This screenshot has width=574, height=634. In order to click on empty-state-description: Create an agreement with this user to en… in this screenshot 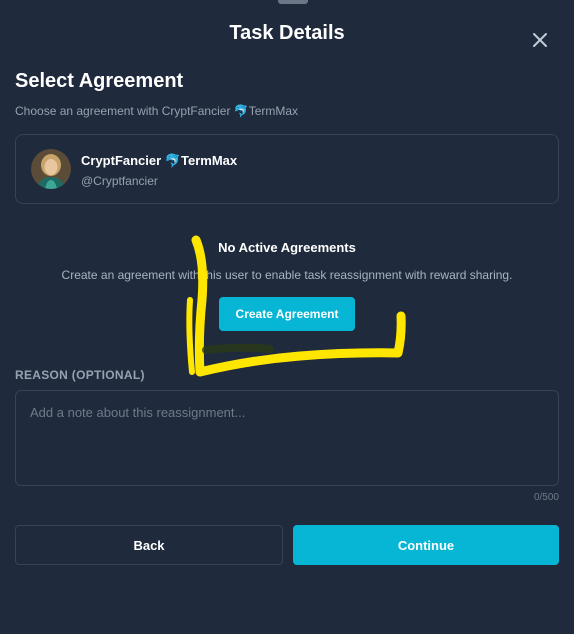, I will do `click(287, 275)`.